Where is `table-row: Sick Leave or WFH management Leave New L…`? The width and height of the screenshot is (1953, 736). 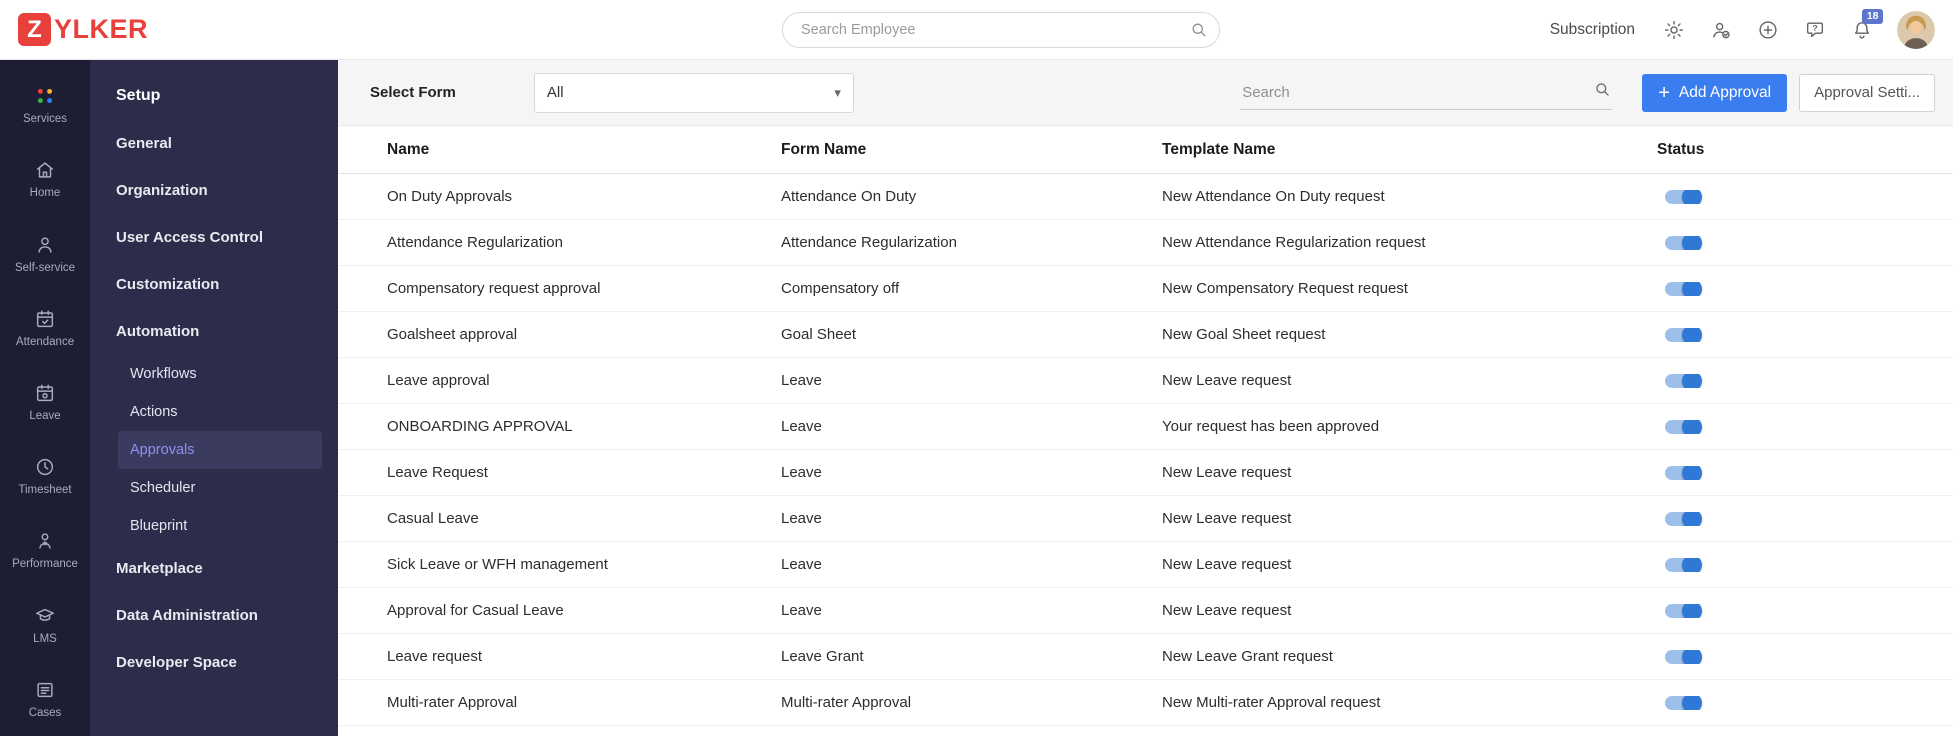
table-row: Sick Leave or WFH management Leave New L… is located at coordinates (1145, 565).